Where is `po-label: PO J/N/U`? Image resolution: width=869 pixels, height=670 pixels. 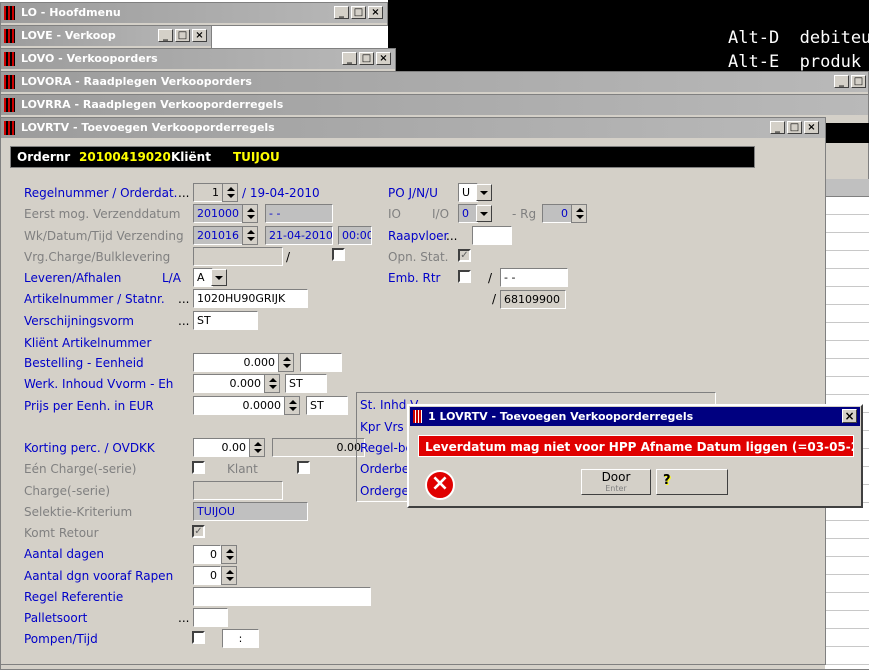 po-label: PO J/N/U is located at coordinates (413, 193).